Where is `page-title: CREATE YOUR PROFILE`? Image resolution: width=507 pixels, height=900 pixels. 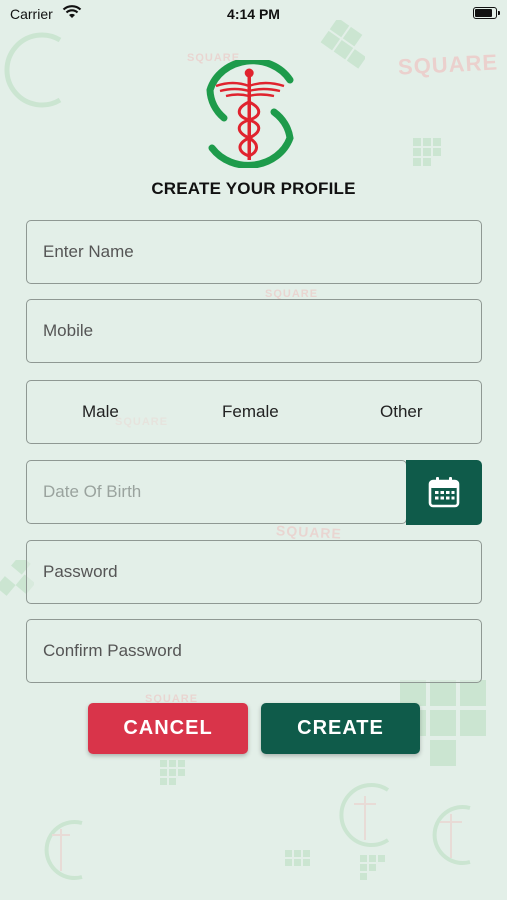 page-title: CREATE YOUR PROFILE is located at coordinates (253, 188).